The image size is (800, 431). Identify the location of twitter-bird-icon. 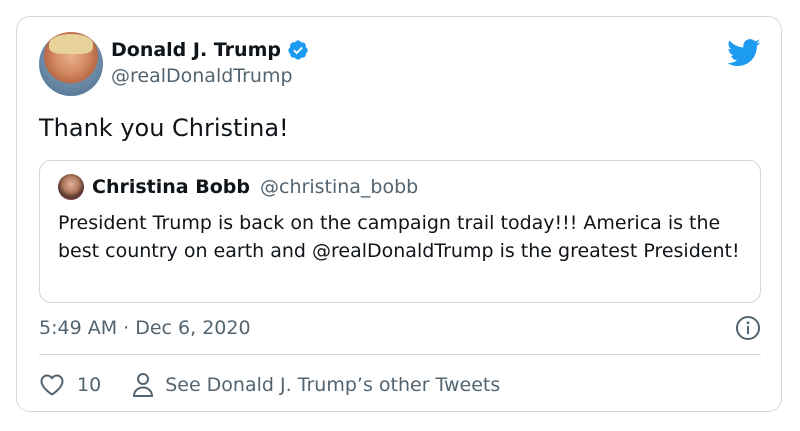
(744, 53).